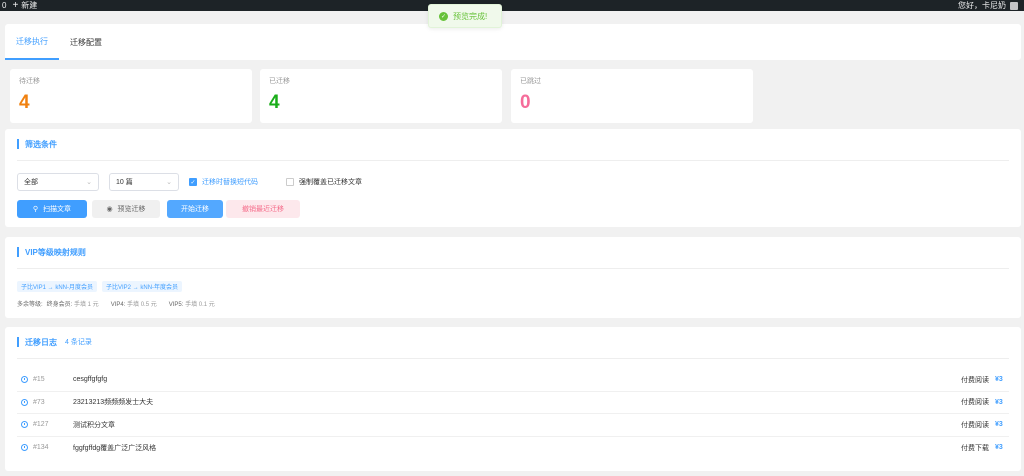  What do you see at coordinates (513, 425) in the screenshot?
I see `log-row: #127 测试积分文章 付费阅读 ¥3` at bounding box center [513, 425].